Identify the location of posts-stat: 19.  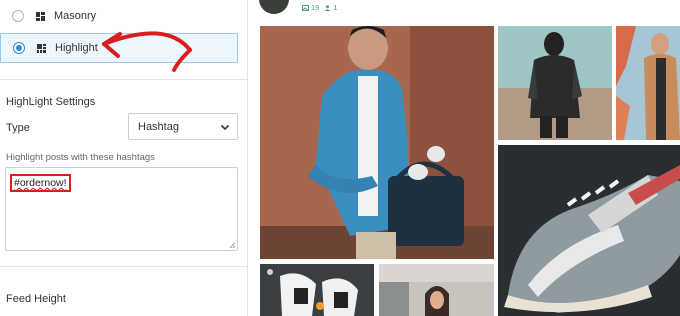
(310, 7).